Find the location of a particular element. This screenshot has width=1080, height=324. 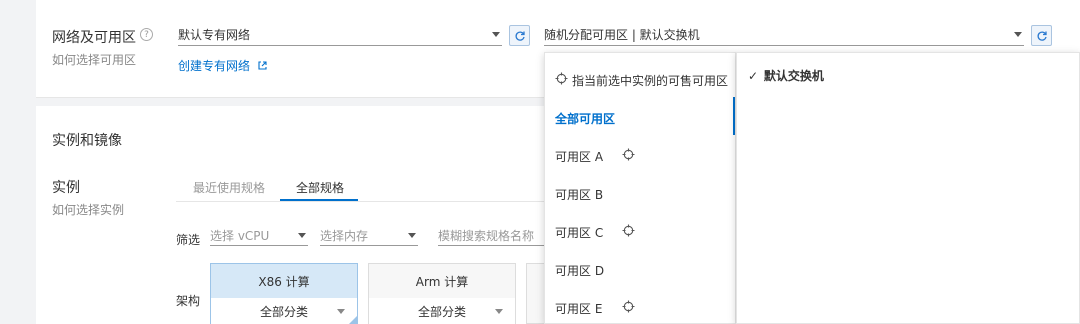

arch-arm-label: Arm 计算 is located at coordinates (442, 281).